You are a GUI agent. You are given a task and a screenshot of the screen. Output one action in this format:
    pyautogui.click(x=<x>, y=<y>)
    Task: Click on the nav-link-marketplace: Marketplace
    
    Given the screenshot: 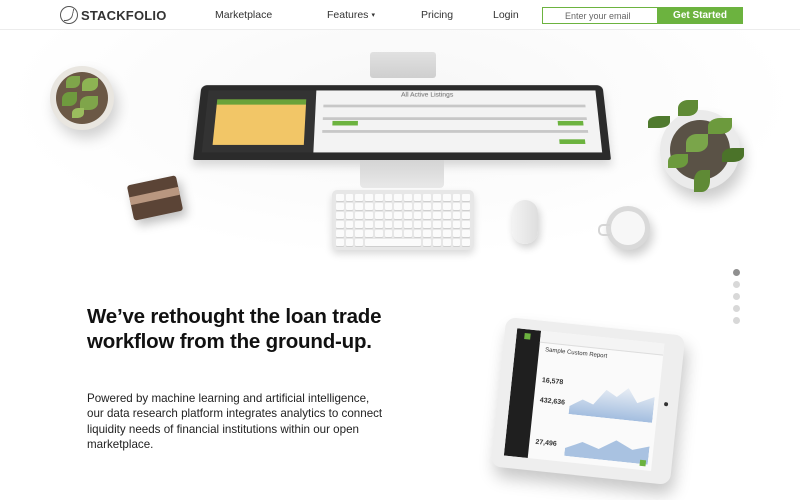 What is the action you would take?
    pyautogui.click(x=243, y=15)
    